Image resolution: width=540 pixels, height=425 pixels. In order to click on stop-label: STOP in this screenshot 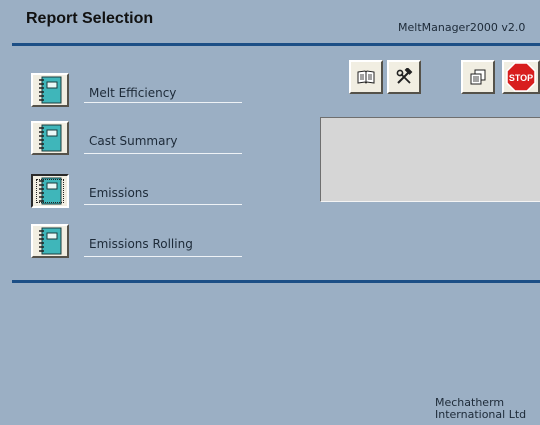, I will do `click(521, 78)`.